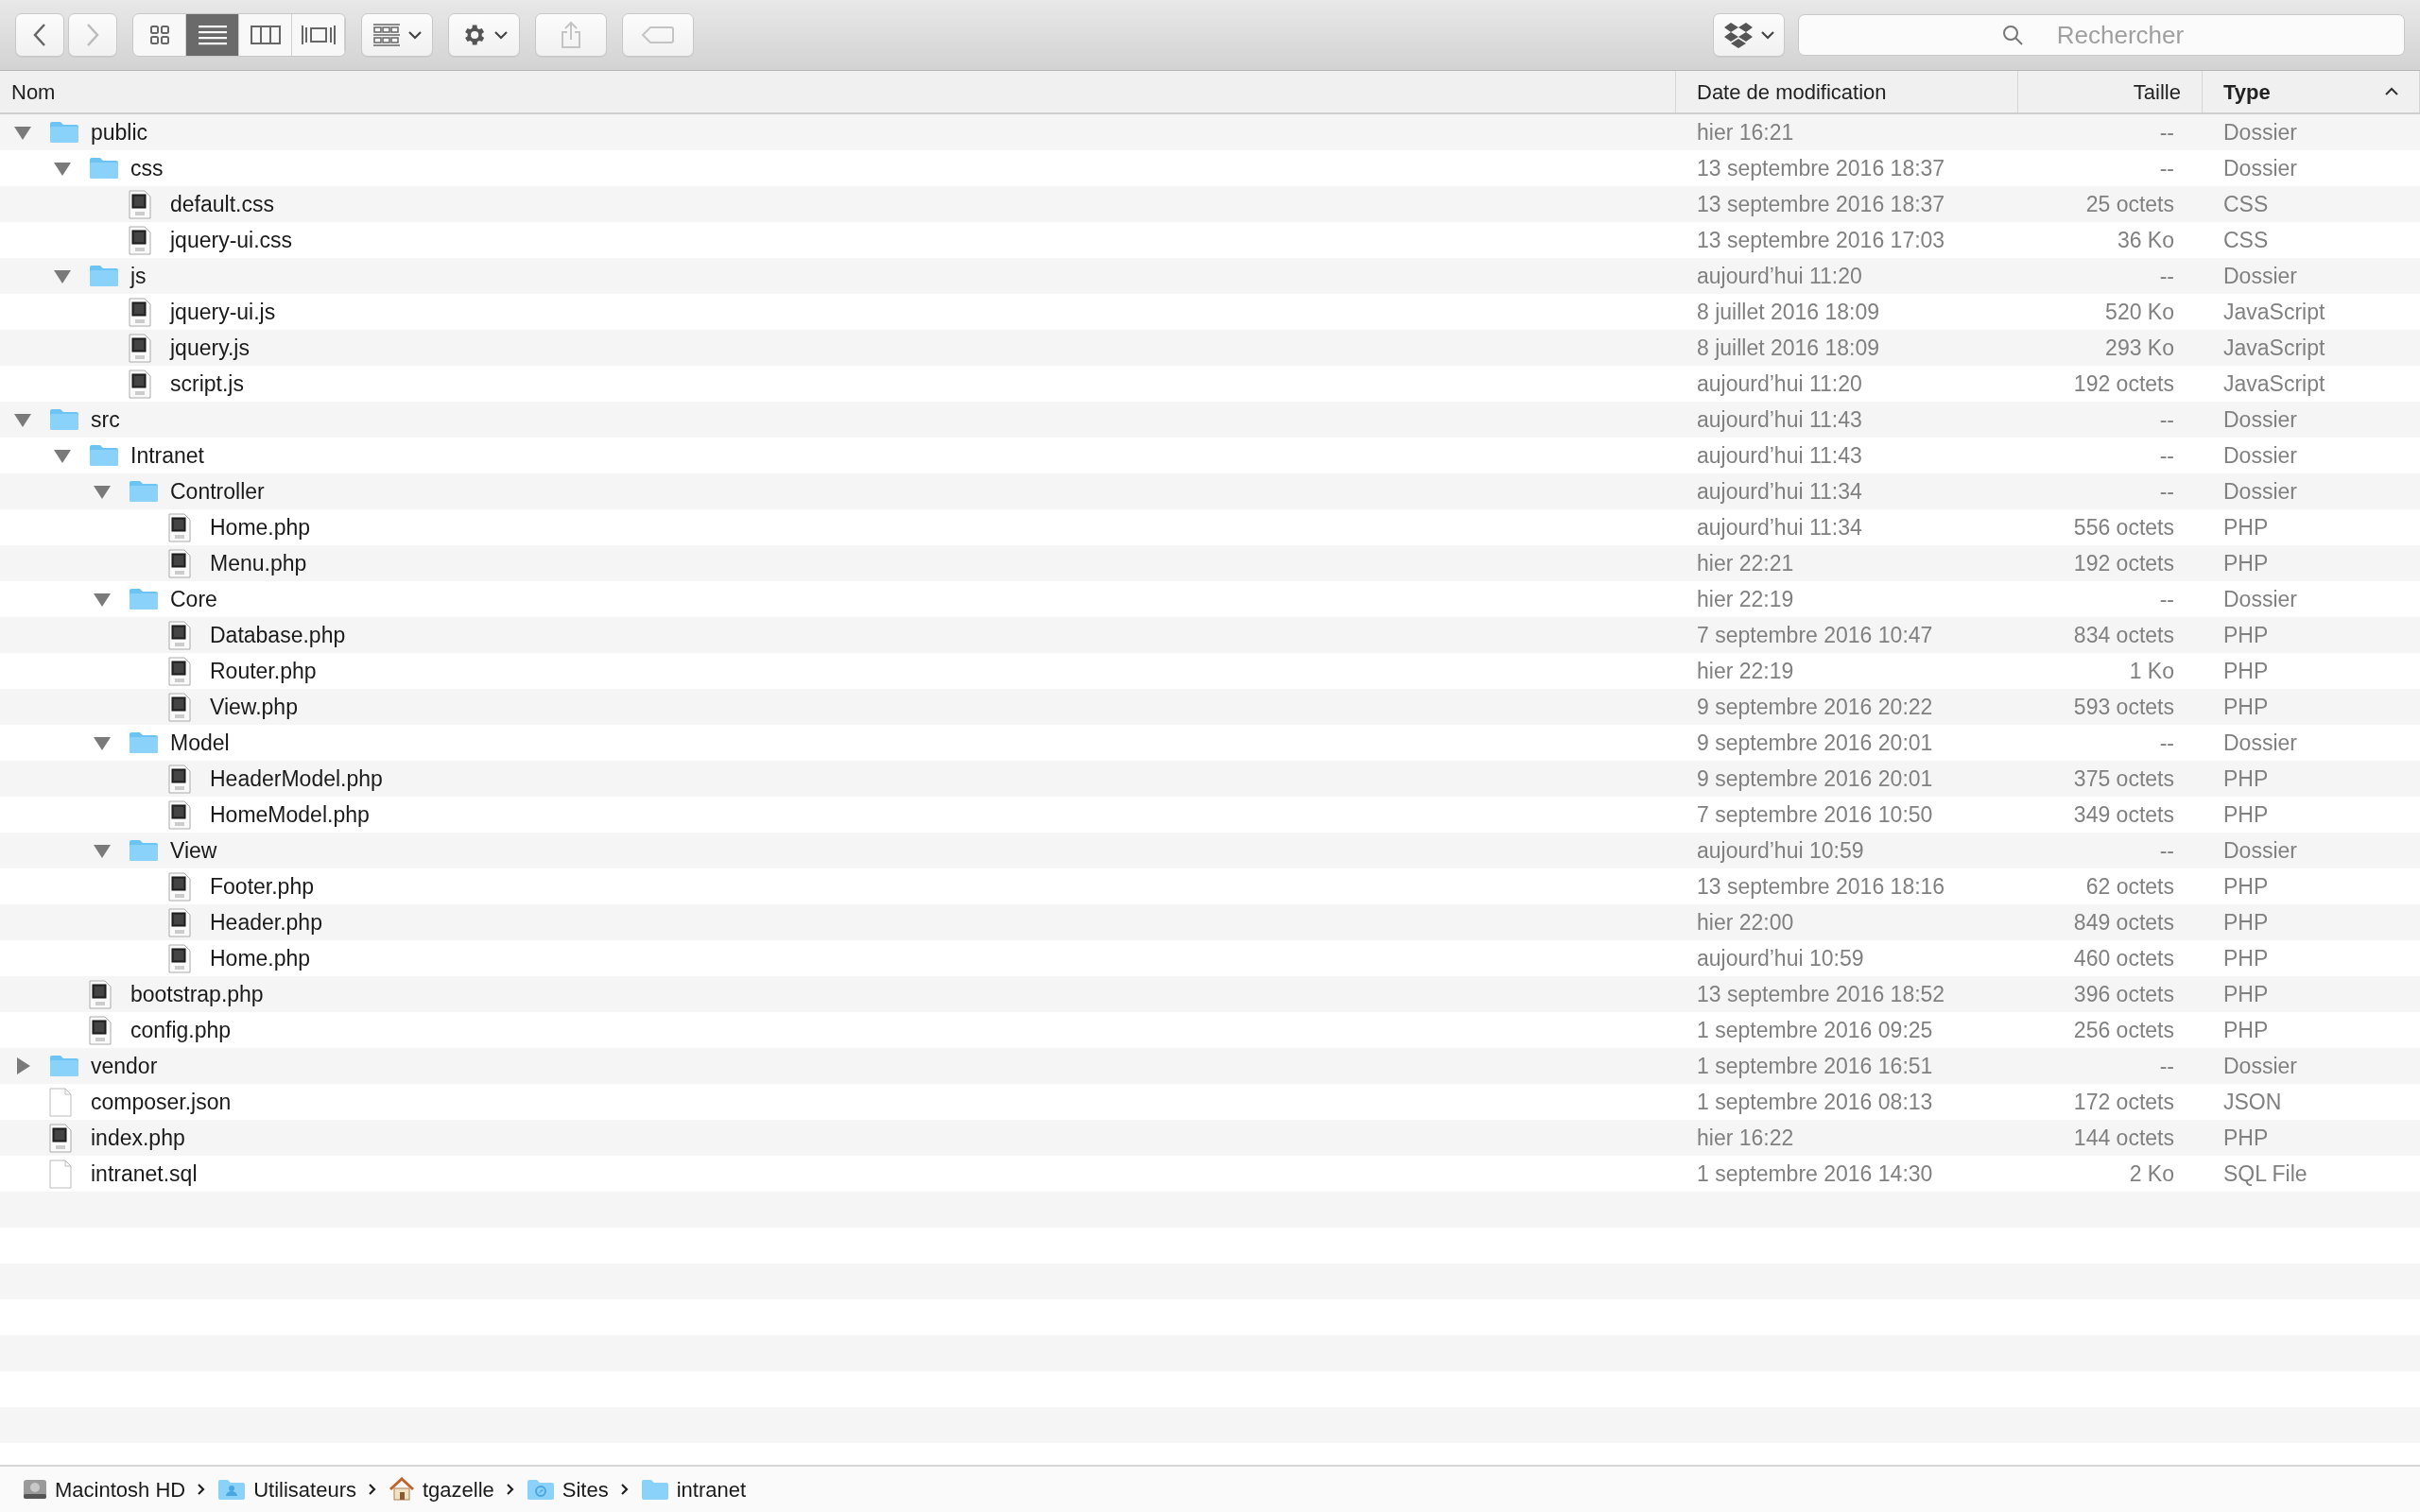 The height and width of the screenshot is (1512, 2420). Describe the element at coordinates (286, 1489) in the screenshot. I see `path-item: Utilisateurs` at that location.